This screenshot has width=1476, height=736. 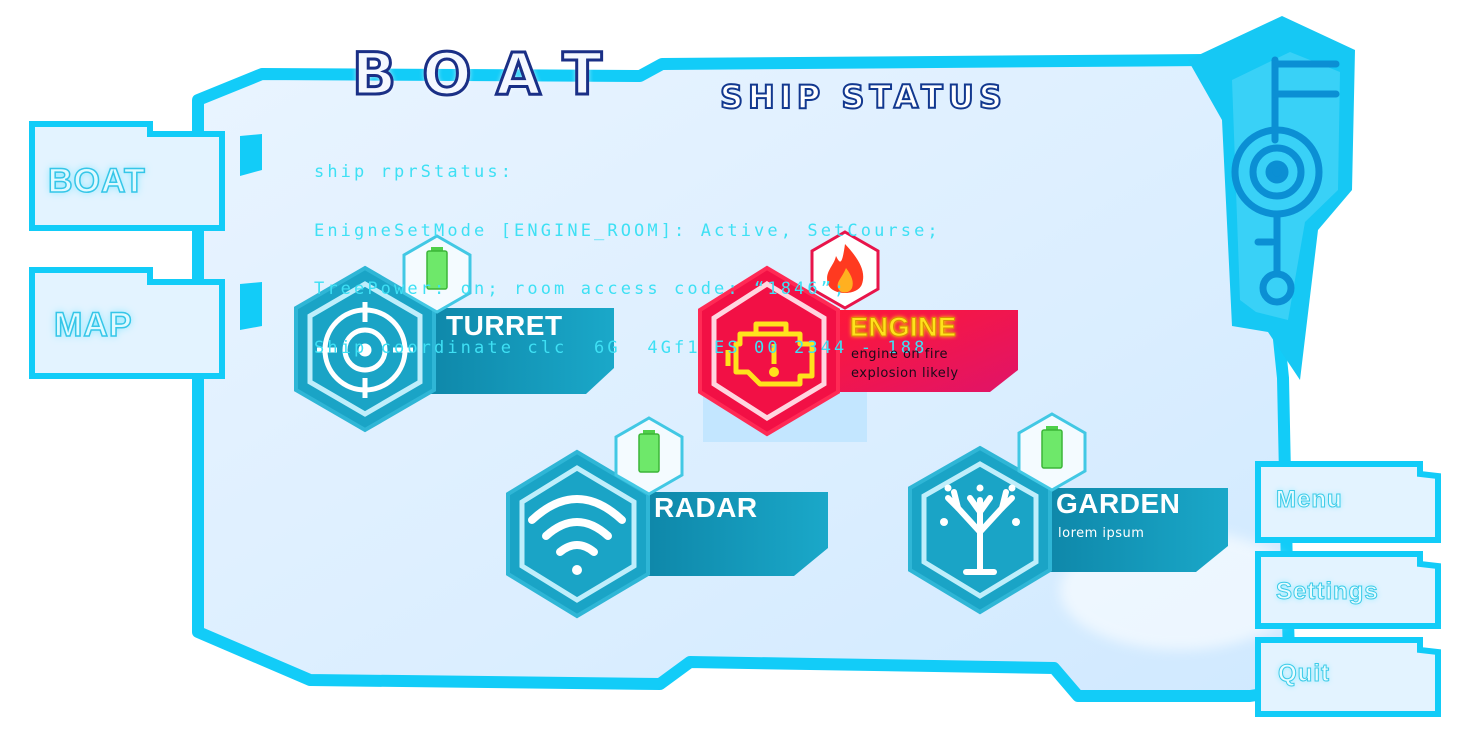 I want to click on menu-button-label: Menu, so click(x=1309, y=500).